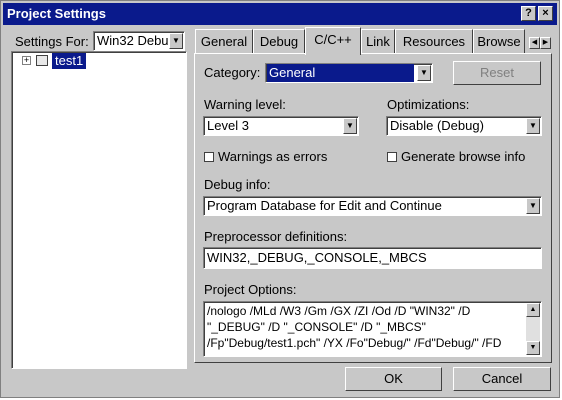 The image size is (562, 400). What do you see at coordinates (279, 41) in the screenshot?
I see `tab-debug: Debug` at bounding box center [279, 41].